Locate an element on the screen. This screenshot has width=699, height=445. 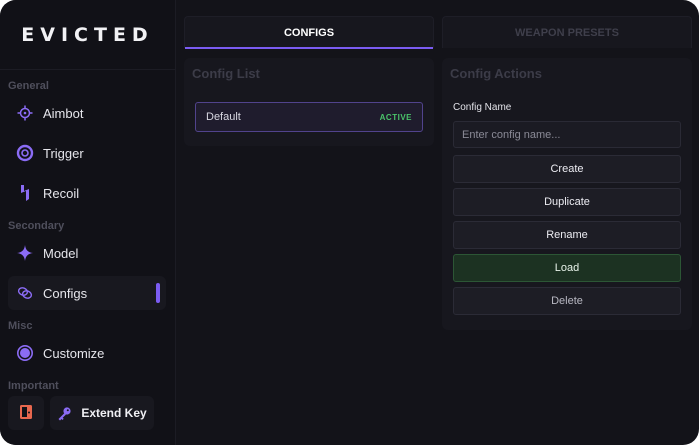
circle-icon is located at coordinates (25, 353).